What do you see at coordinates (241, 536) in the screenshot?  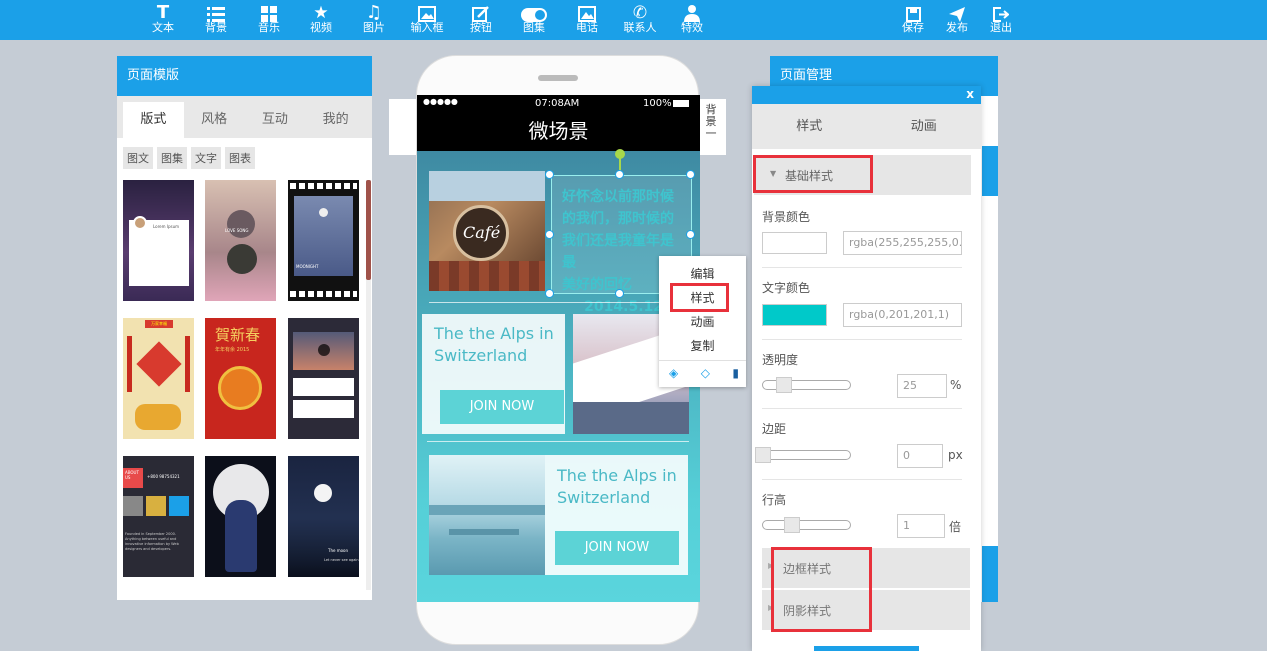 I see `thumb-figure` at bounding box center [241, 536].